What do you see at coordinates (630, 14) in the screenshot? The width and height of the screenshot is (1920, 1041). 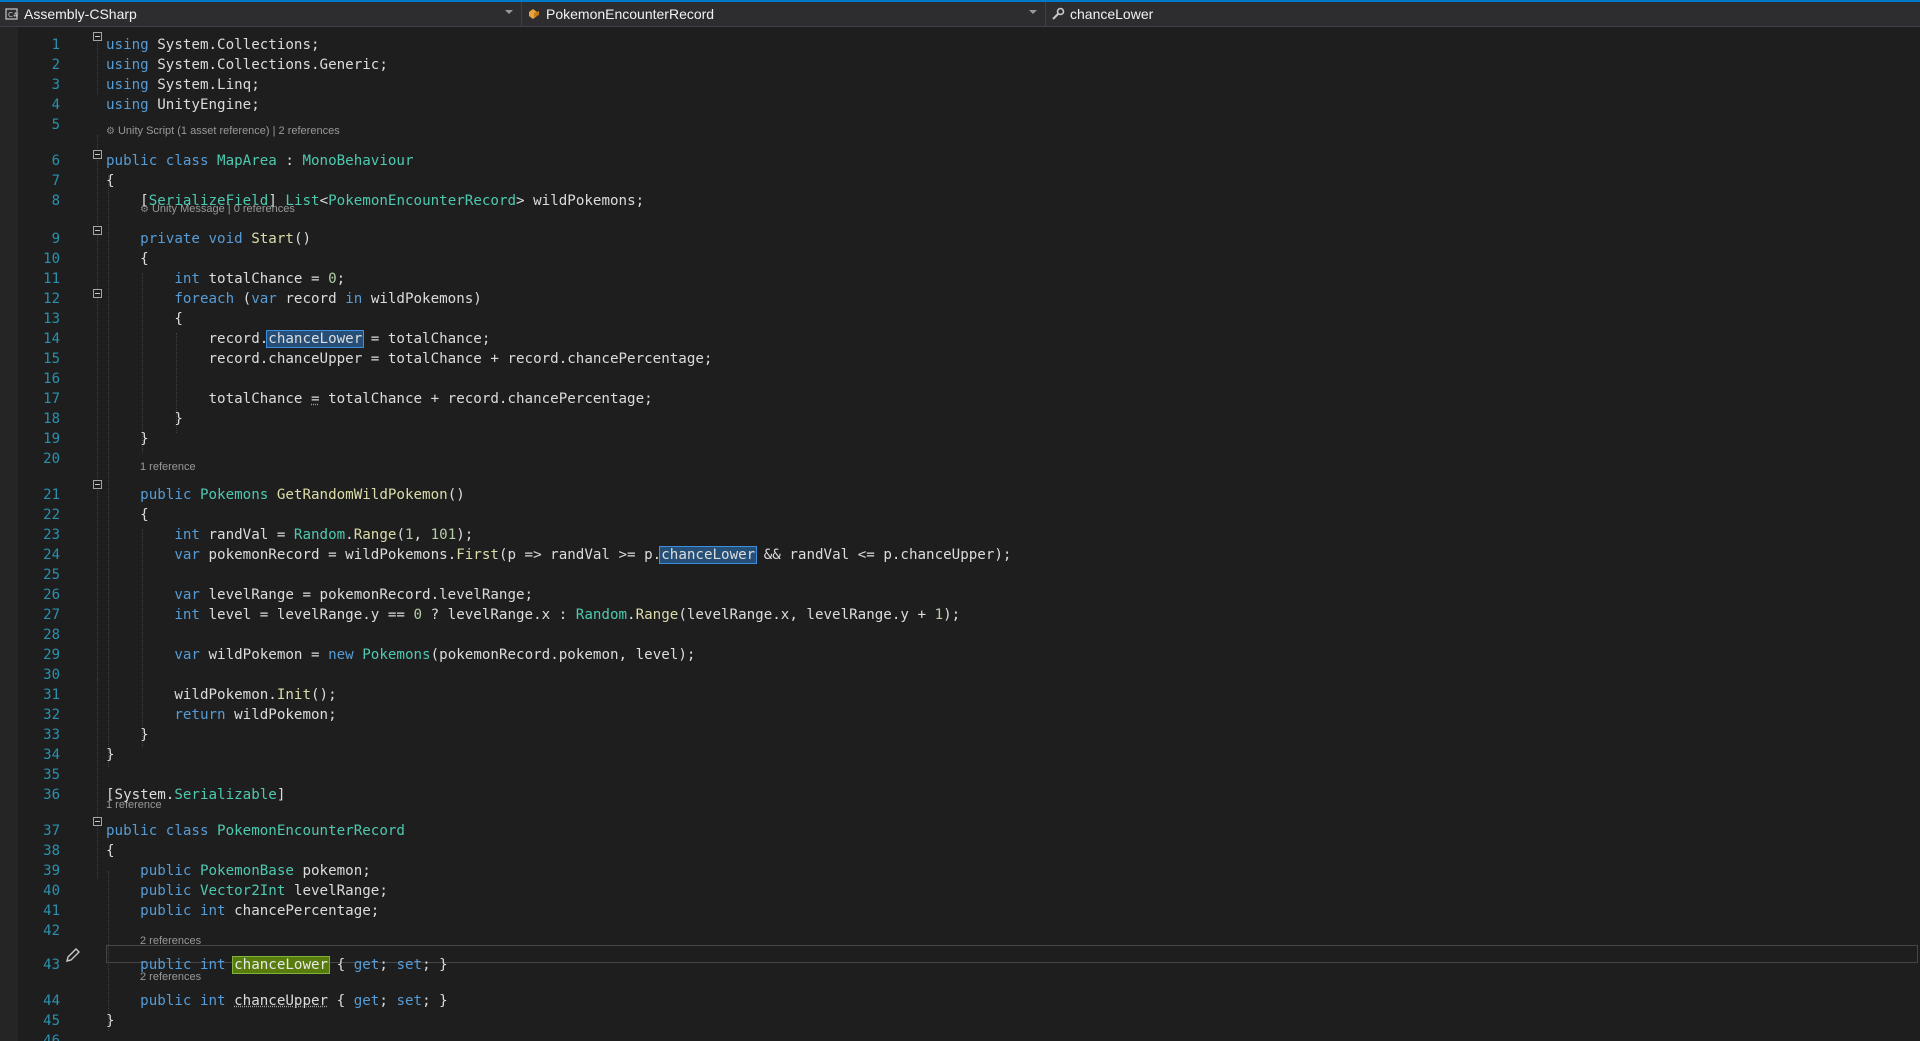 I see `type-name: PokemonEncounterRecord` at bounding box center [630, 14].